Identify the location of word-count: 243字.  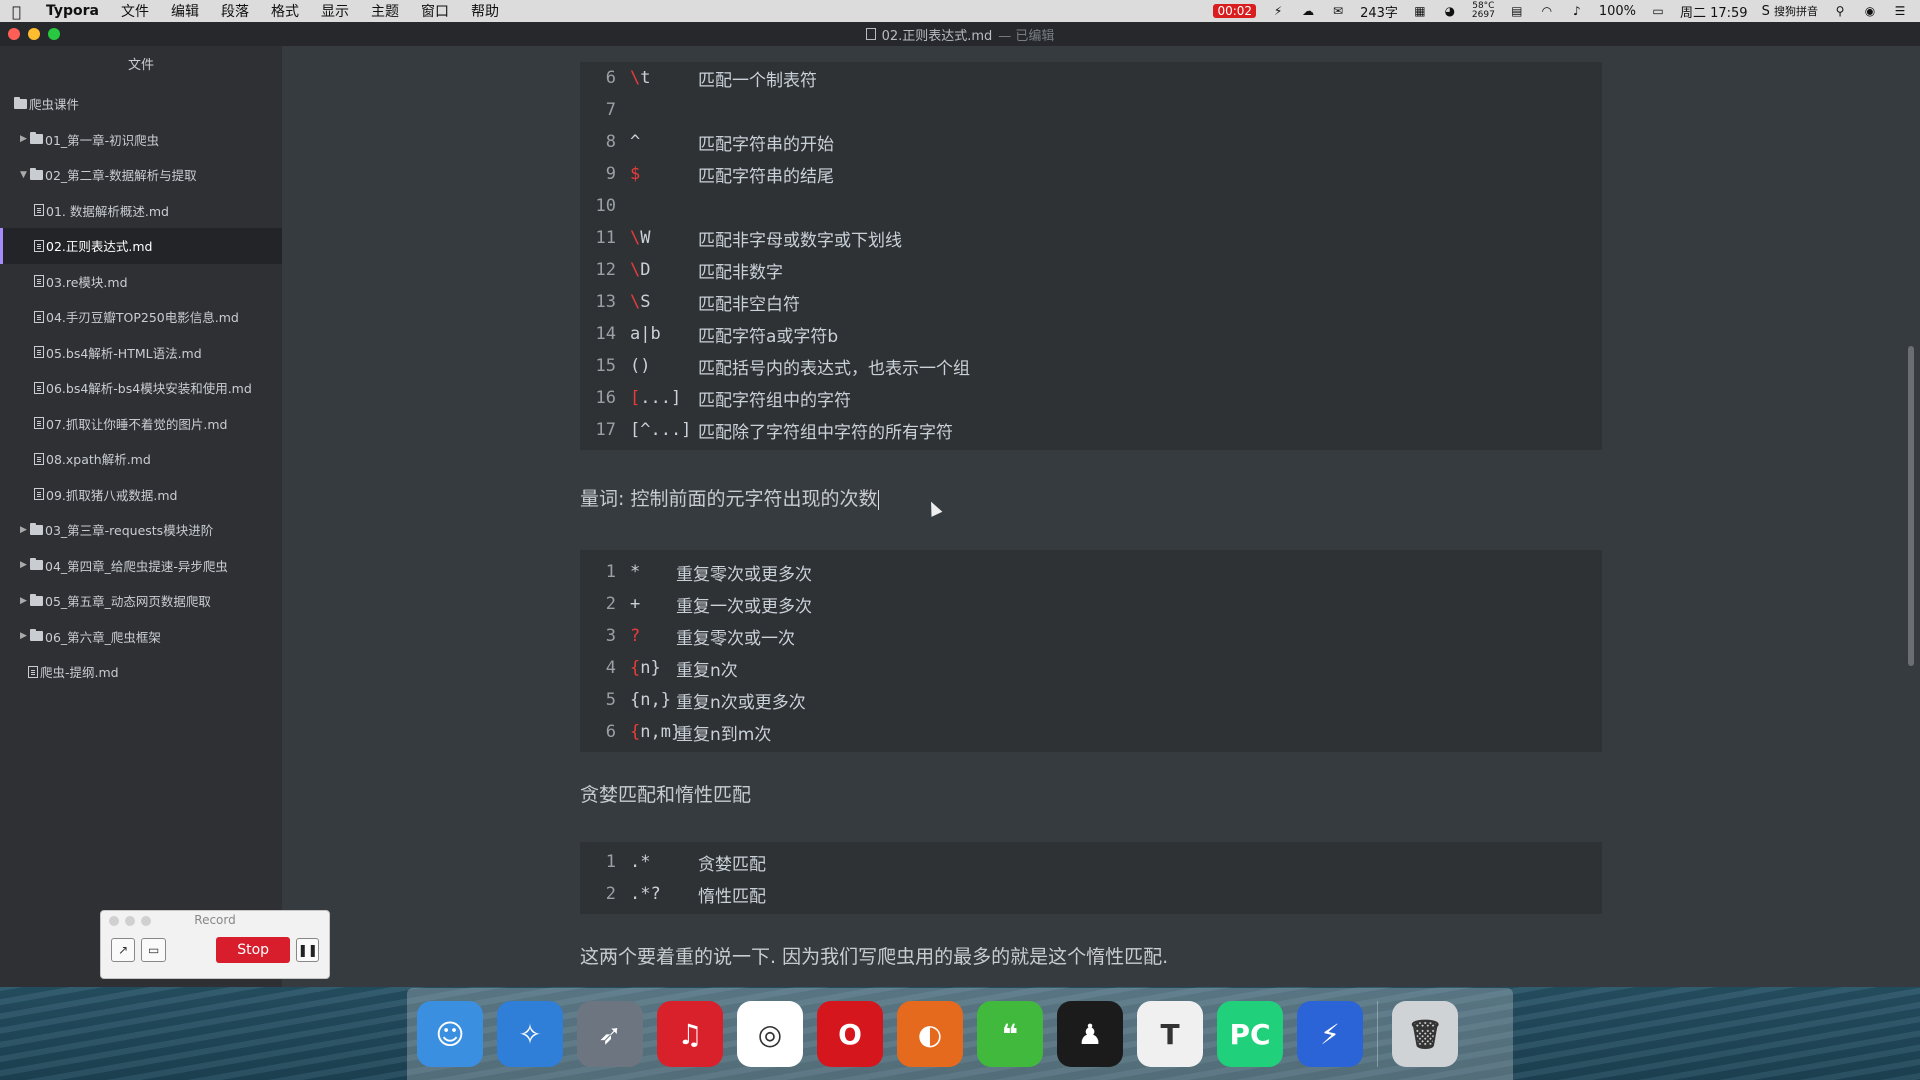
(1379, 11).